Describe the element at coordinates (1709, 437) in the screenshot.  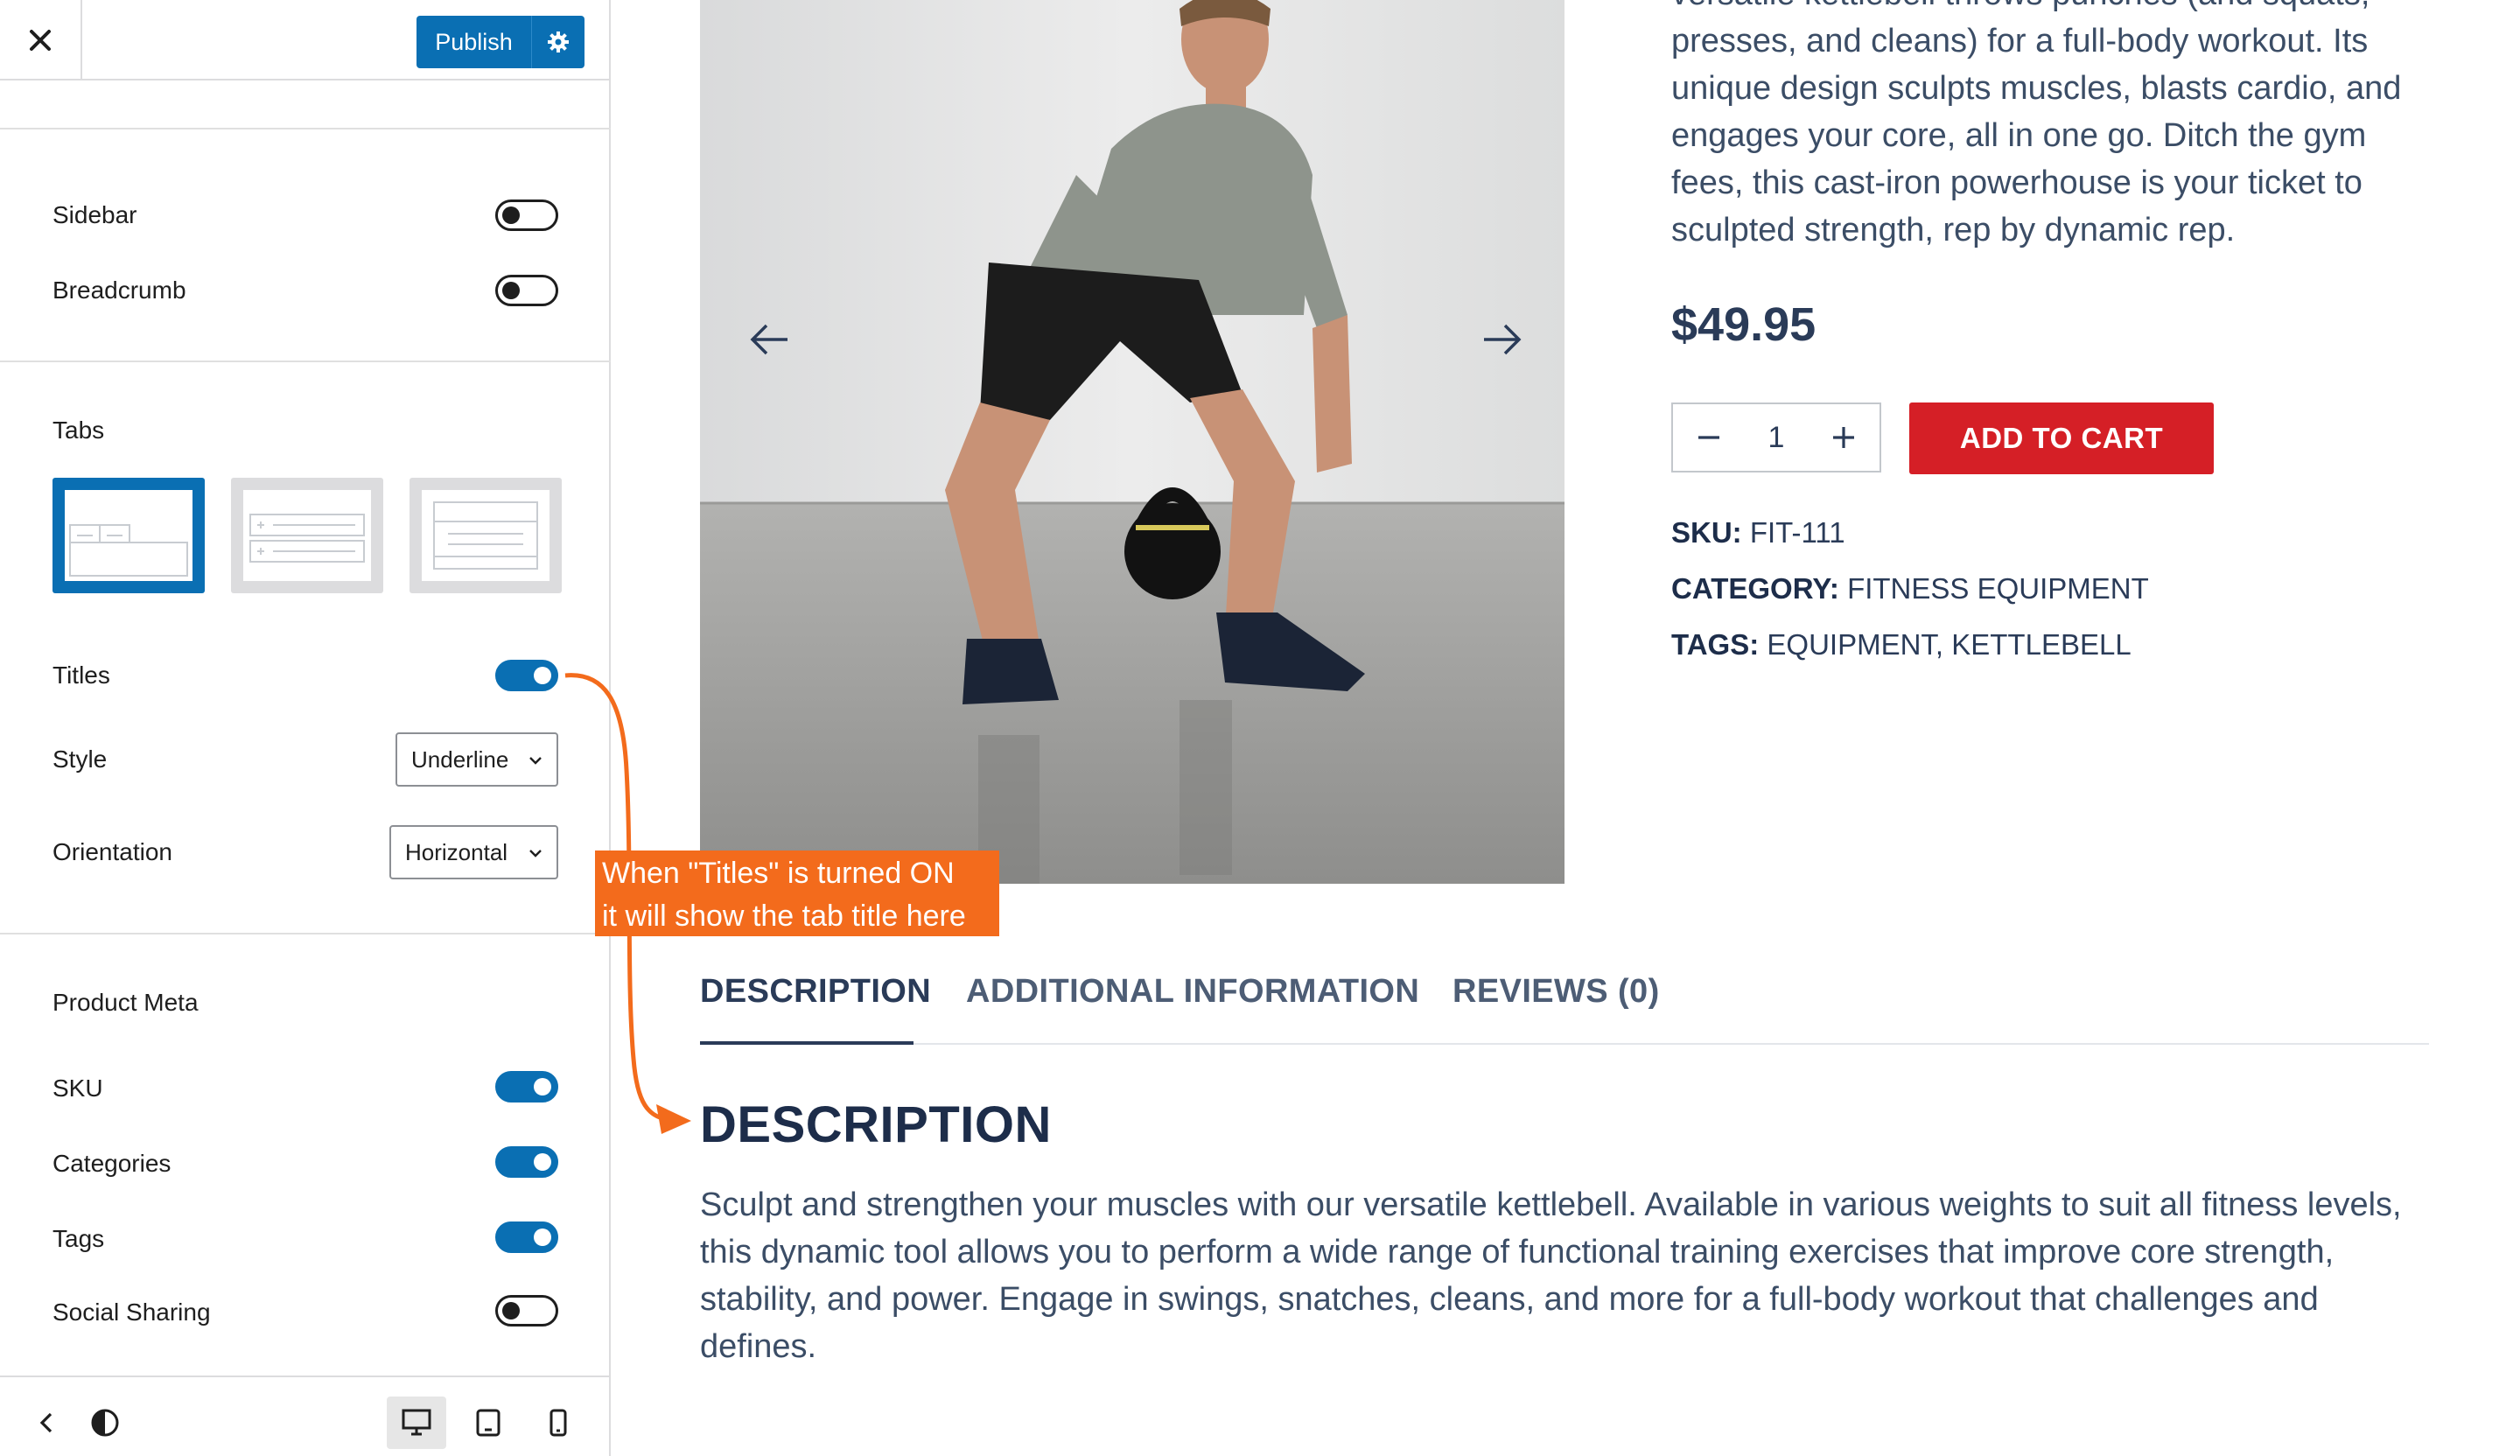
I see `minus-icon` at that location.